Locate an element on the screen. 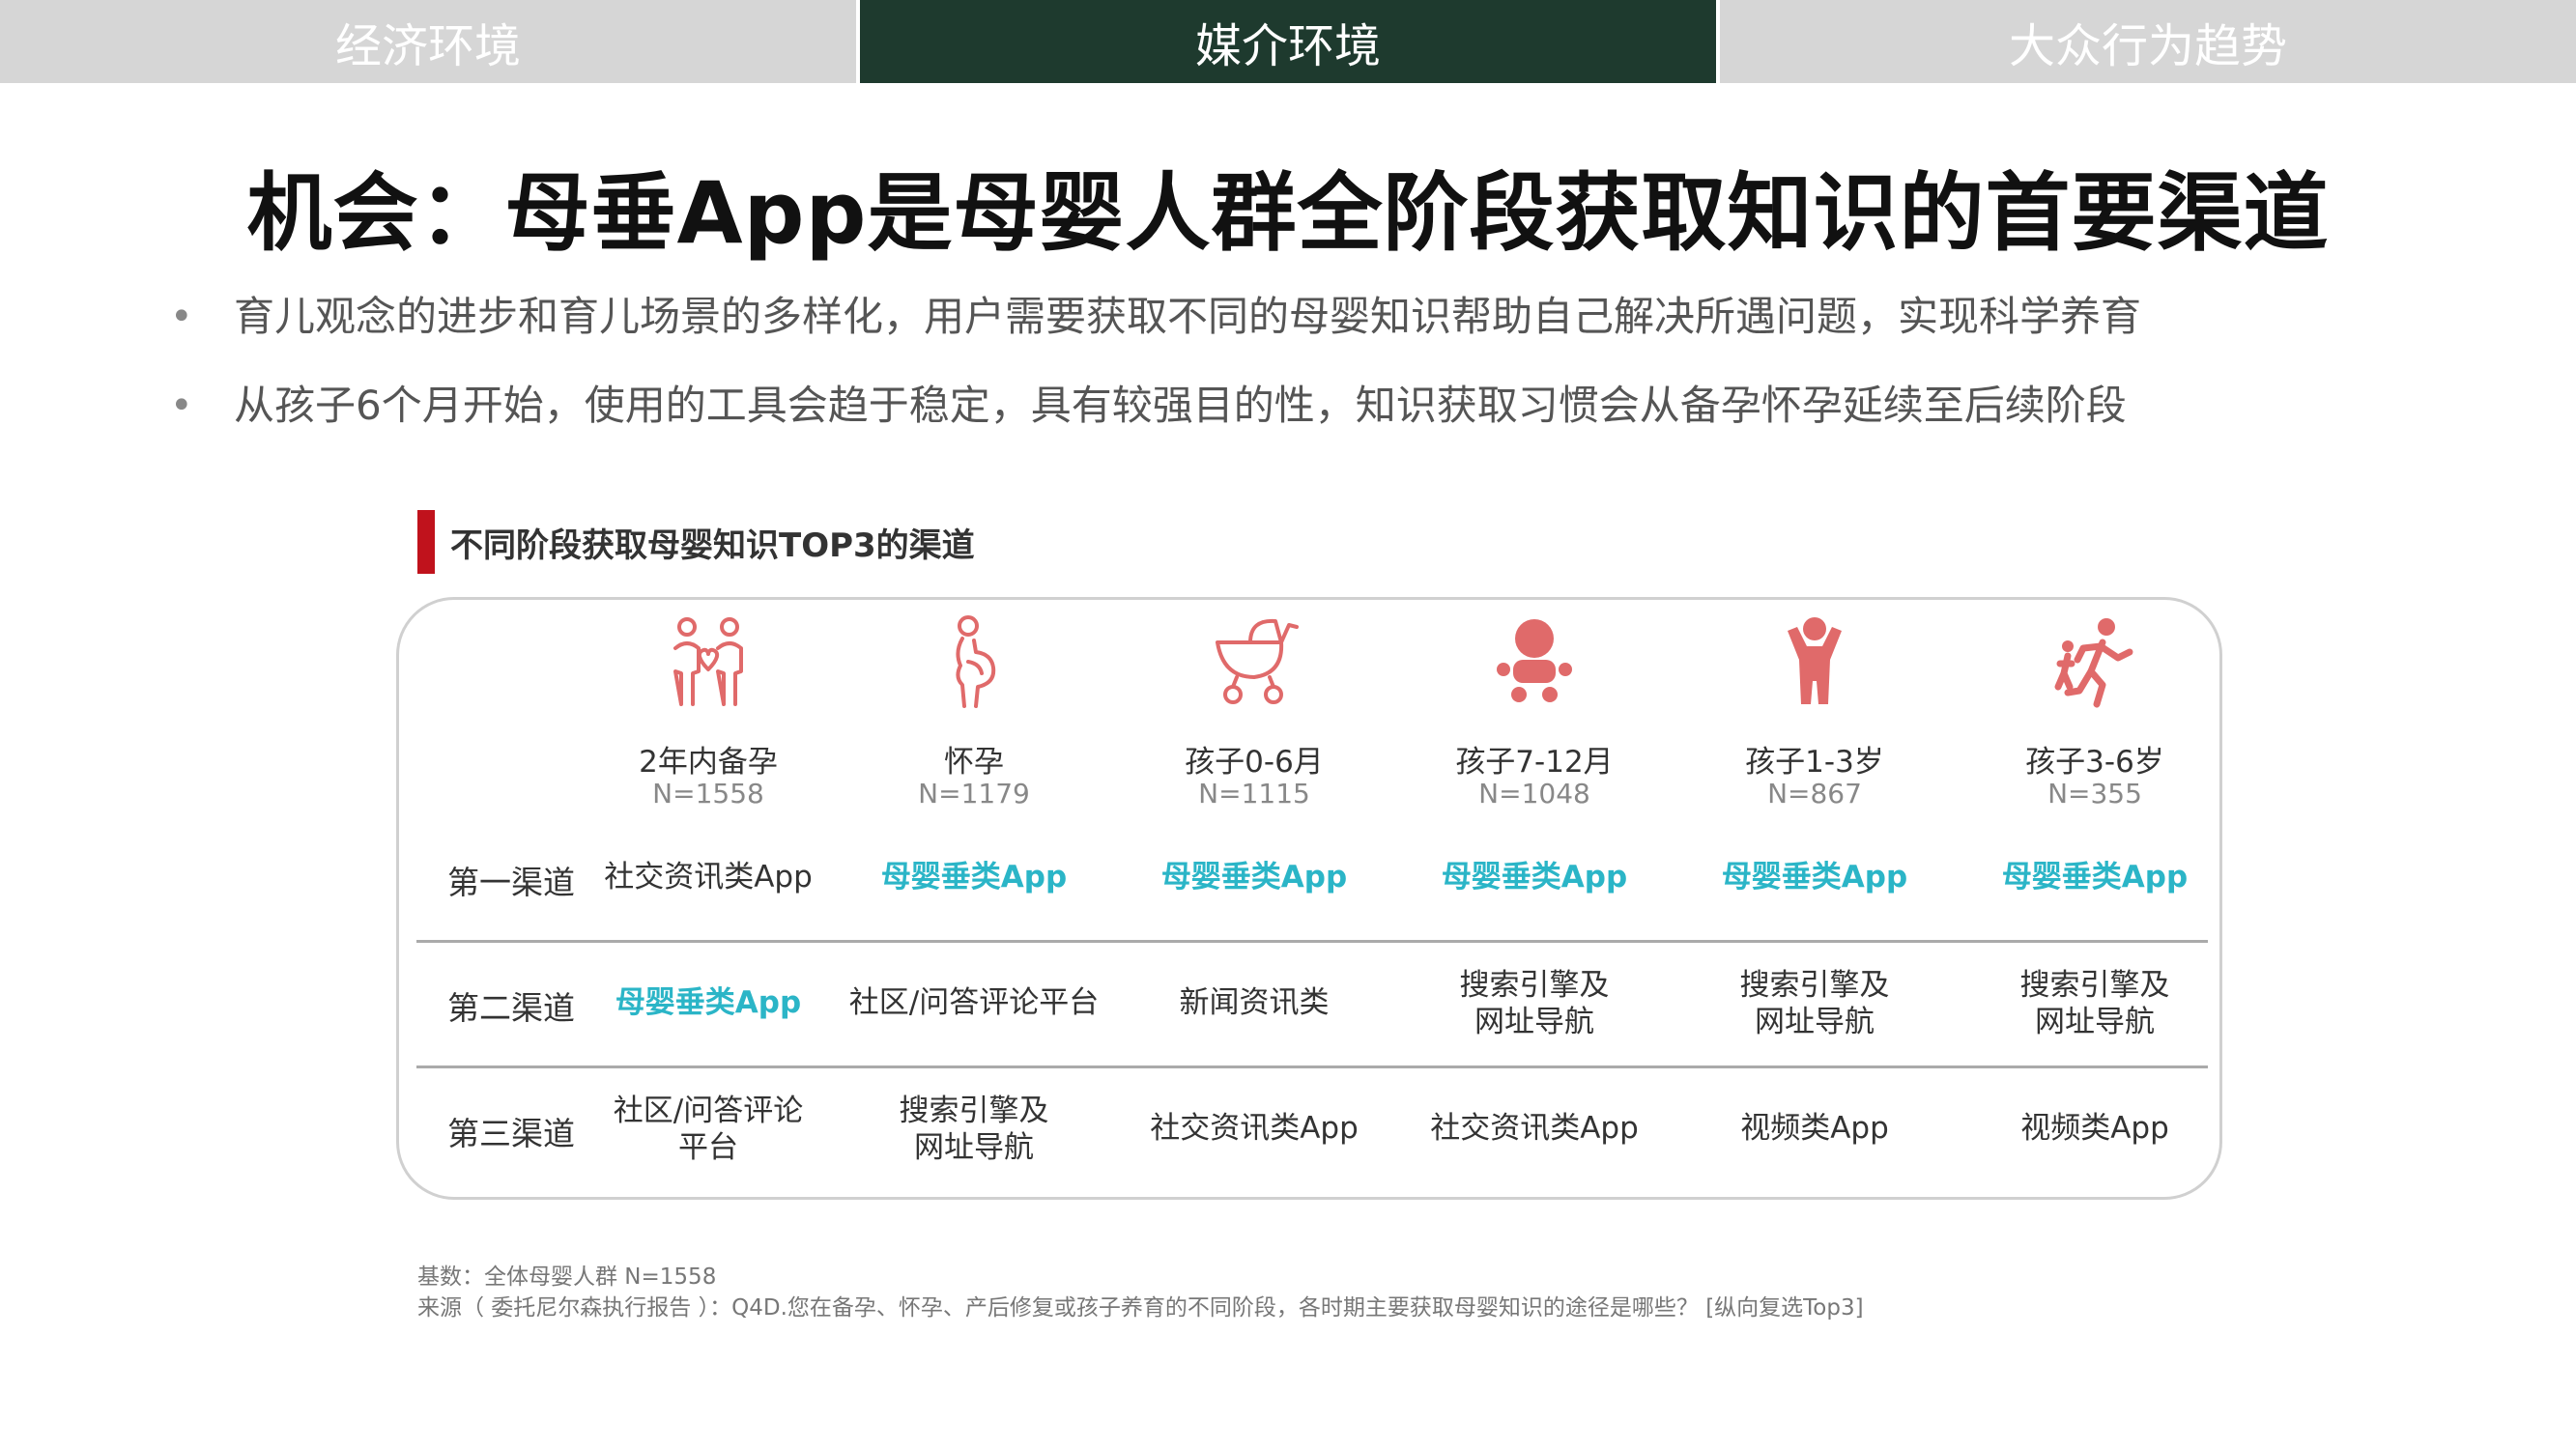 This screenshot has height=1449, width=2576. stage-name: 孩子7-12月 is located at coordinates (1535, 762).